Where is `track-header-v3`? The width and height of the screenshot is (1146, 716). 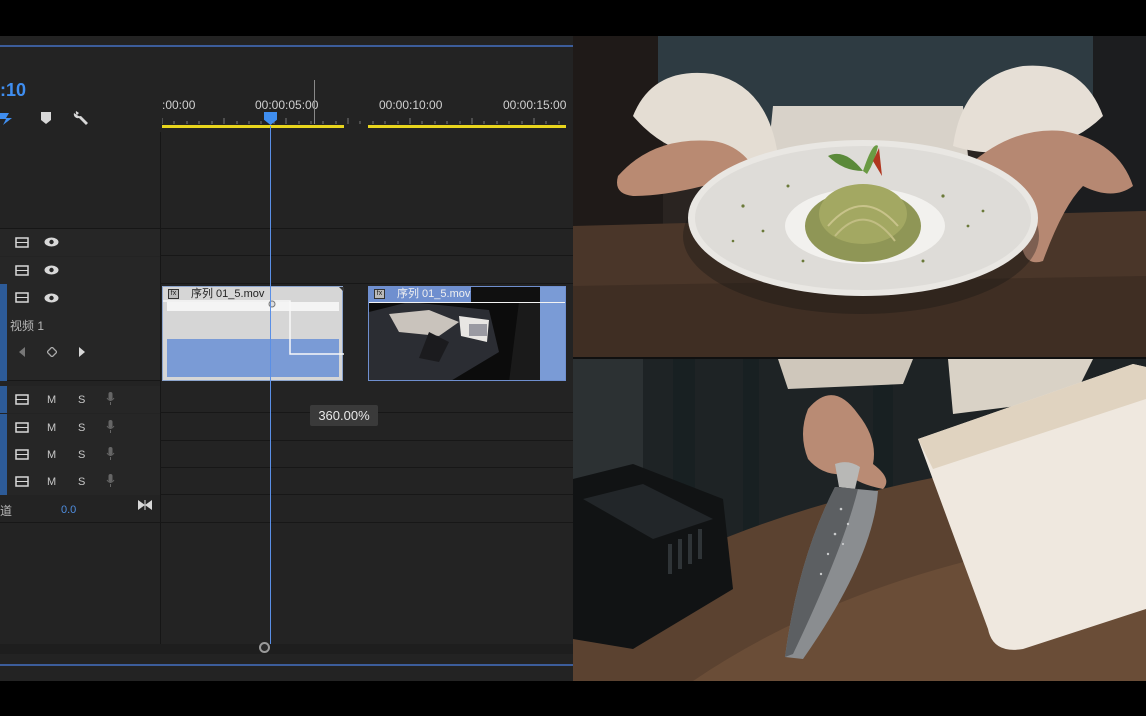 track-header-v3 is located at coordinates (80, 242).